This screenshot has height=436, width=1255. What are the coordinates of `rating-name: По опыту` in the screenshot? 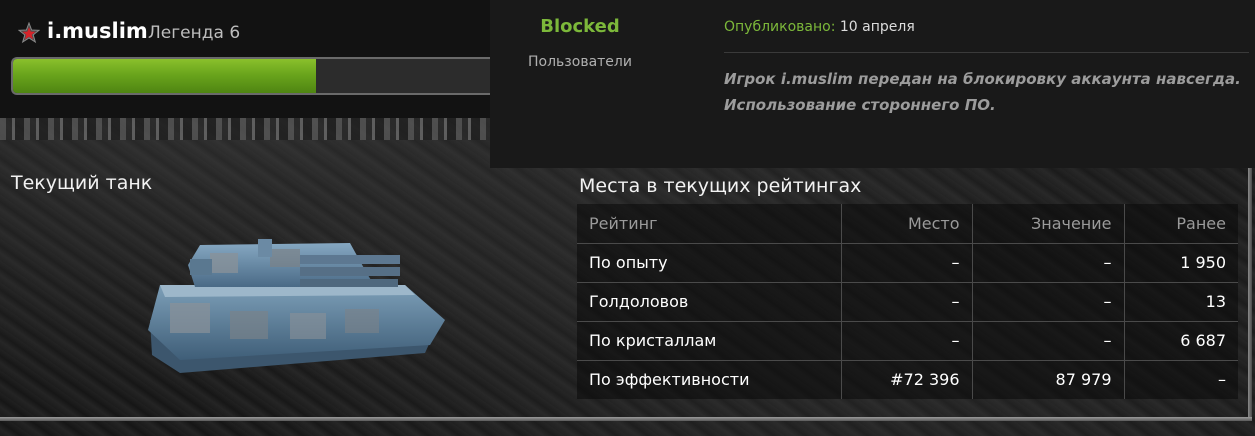 It's located at (709, 263).